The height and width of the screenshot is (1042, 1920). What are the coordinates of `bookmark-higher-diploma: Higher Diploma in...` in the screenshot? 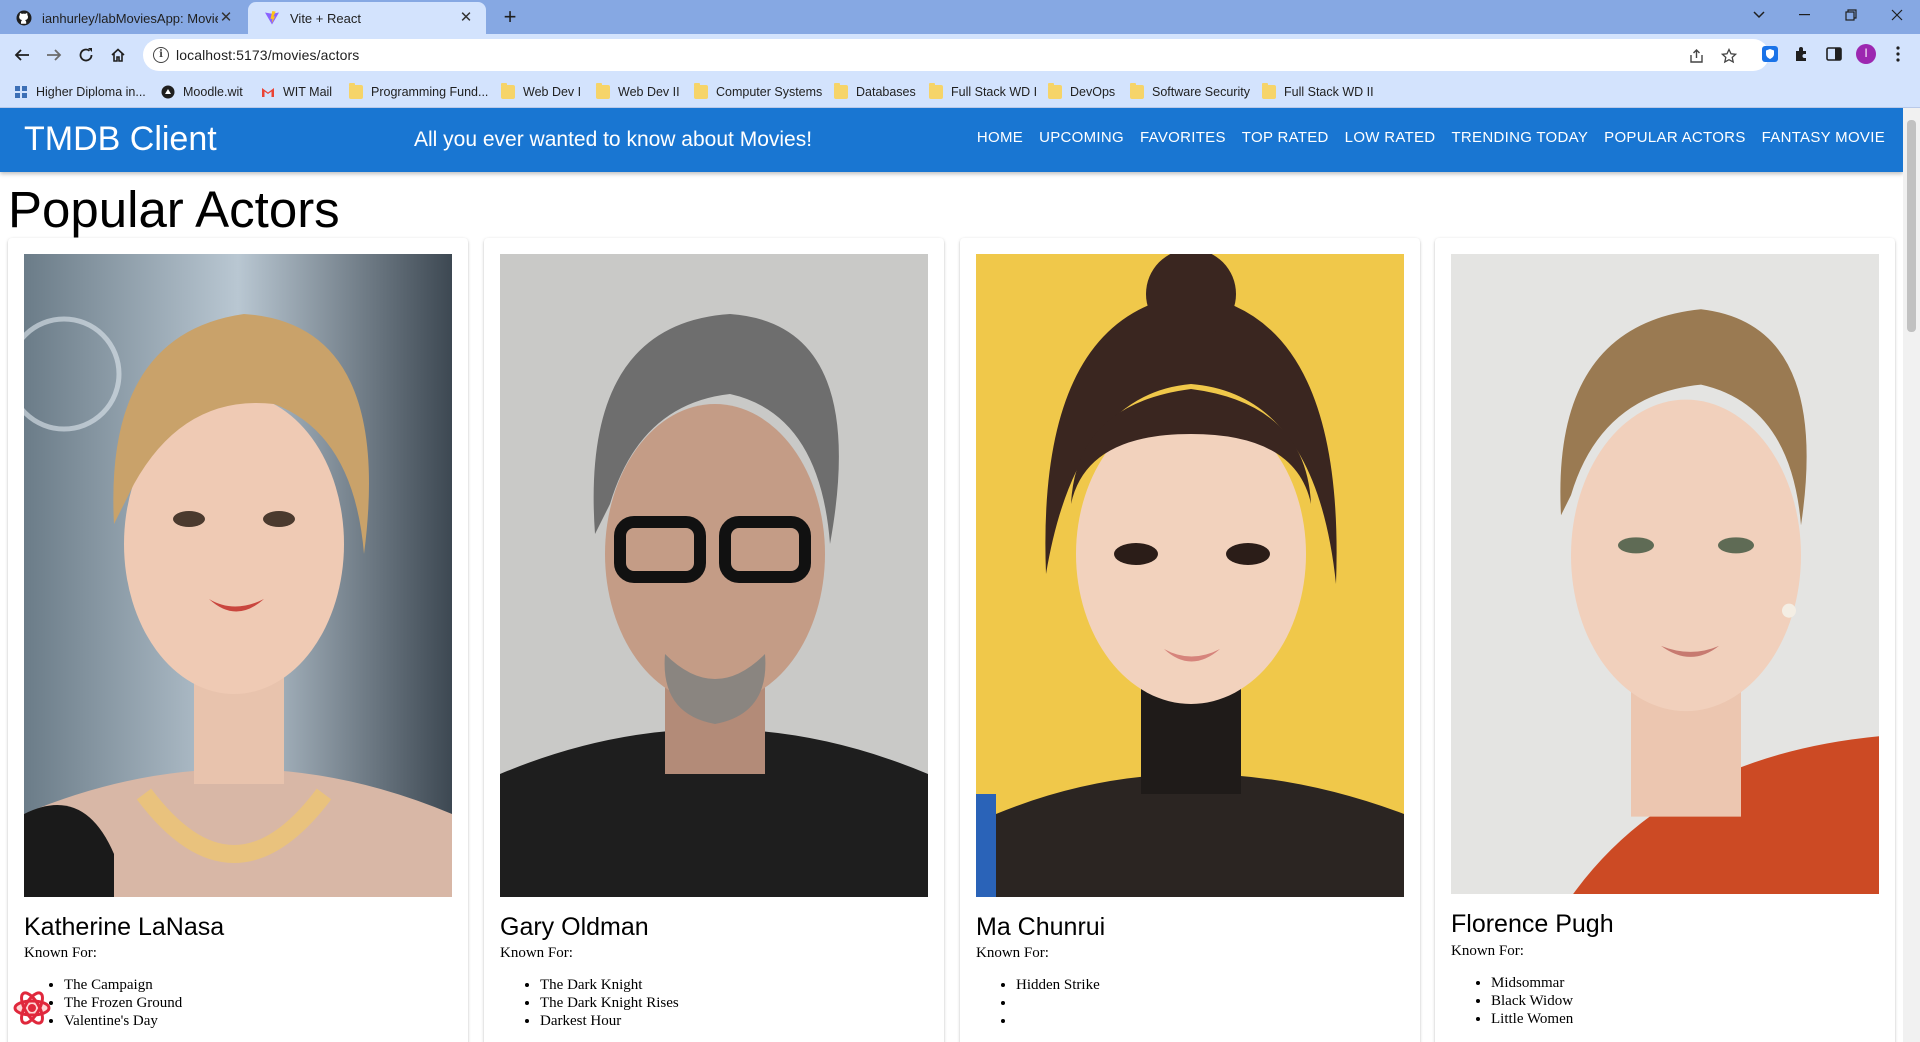 It's located at (80, 92).